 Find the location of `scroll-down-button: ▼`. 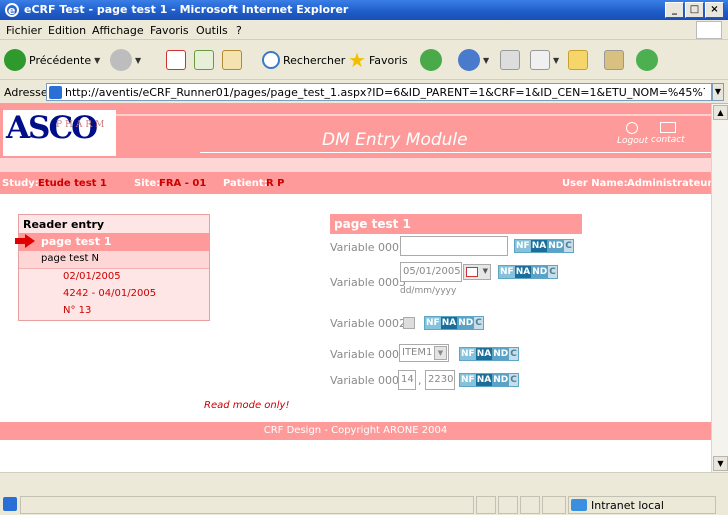

scroll-down-button: ▼ is located at coordinates (720, 463).